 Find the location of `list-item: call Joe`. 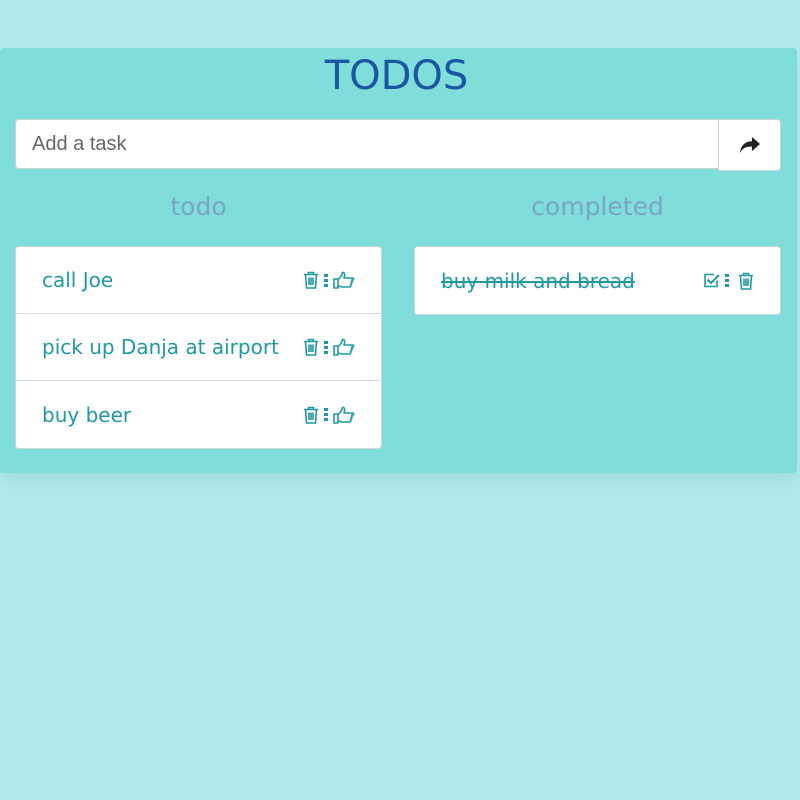

list-item: call Joe is located at coordinates (198, 280).